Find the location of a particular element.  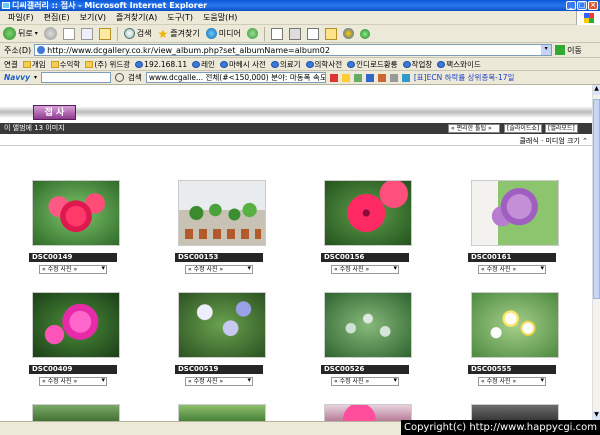

print-icon is located at coordinates (294, 33).